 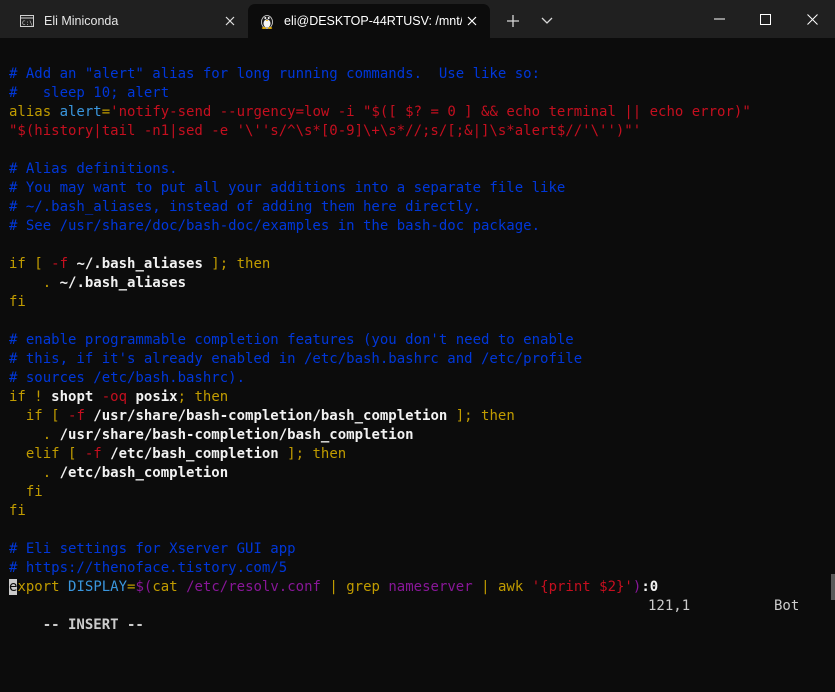 I want to click on code-token: -oq, so click(x=114, y=397).